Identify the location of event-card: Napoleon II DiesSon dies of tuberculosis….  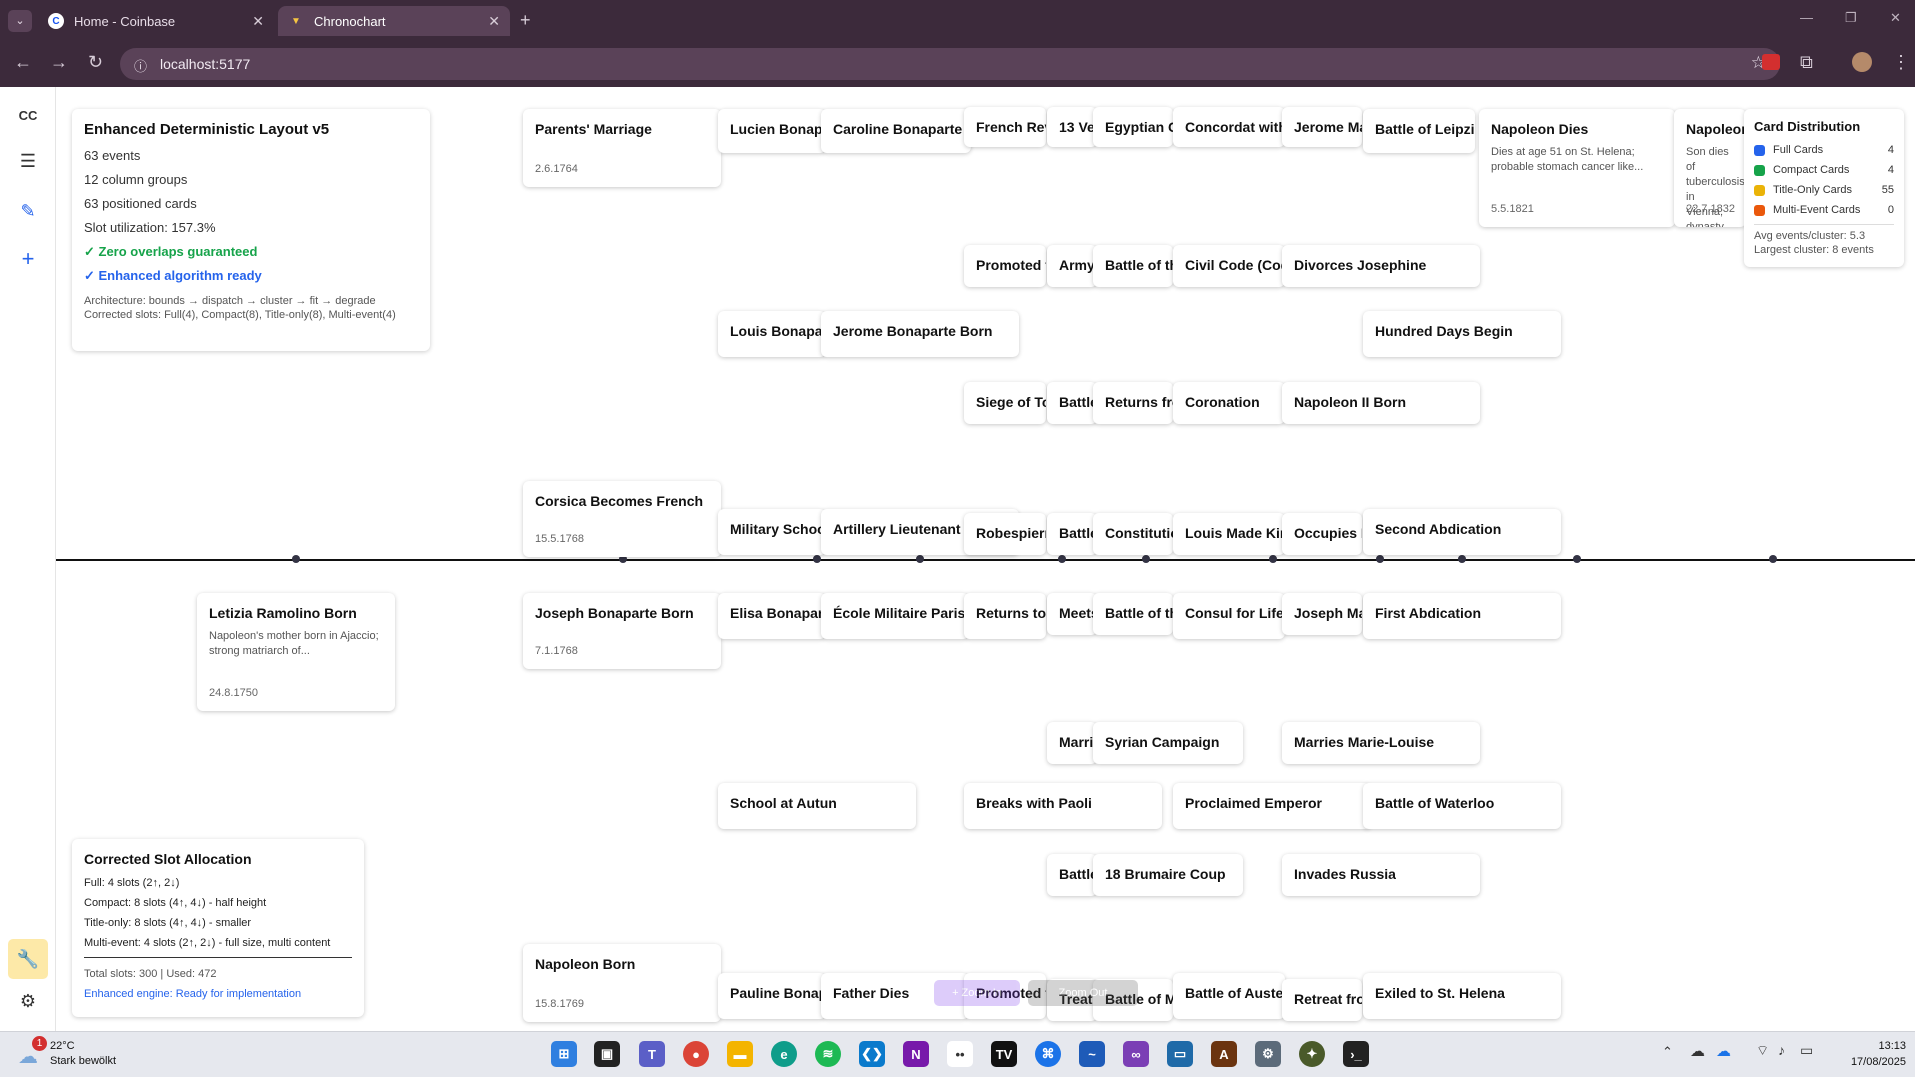
(1710, 168).